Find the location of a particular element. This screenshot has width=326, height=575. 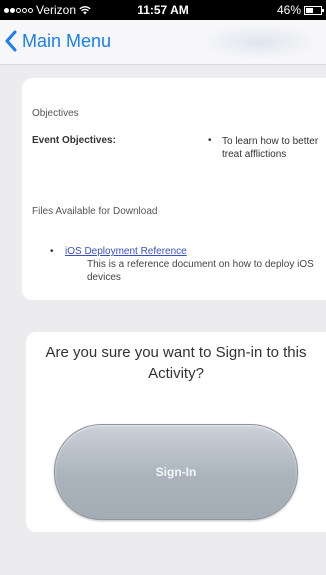

event-objective-item: To learn how to better treat afflictions is located at coordinates (270, 148).